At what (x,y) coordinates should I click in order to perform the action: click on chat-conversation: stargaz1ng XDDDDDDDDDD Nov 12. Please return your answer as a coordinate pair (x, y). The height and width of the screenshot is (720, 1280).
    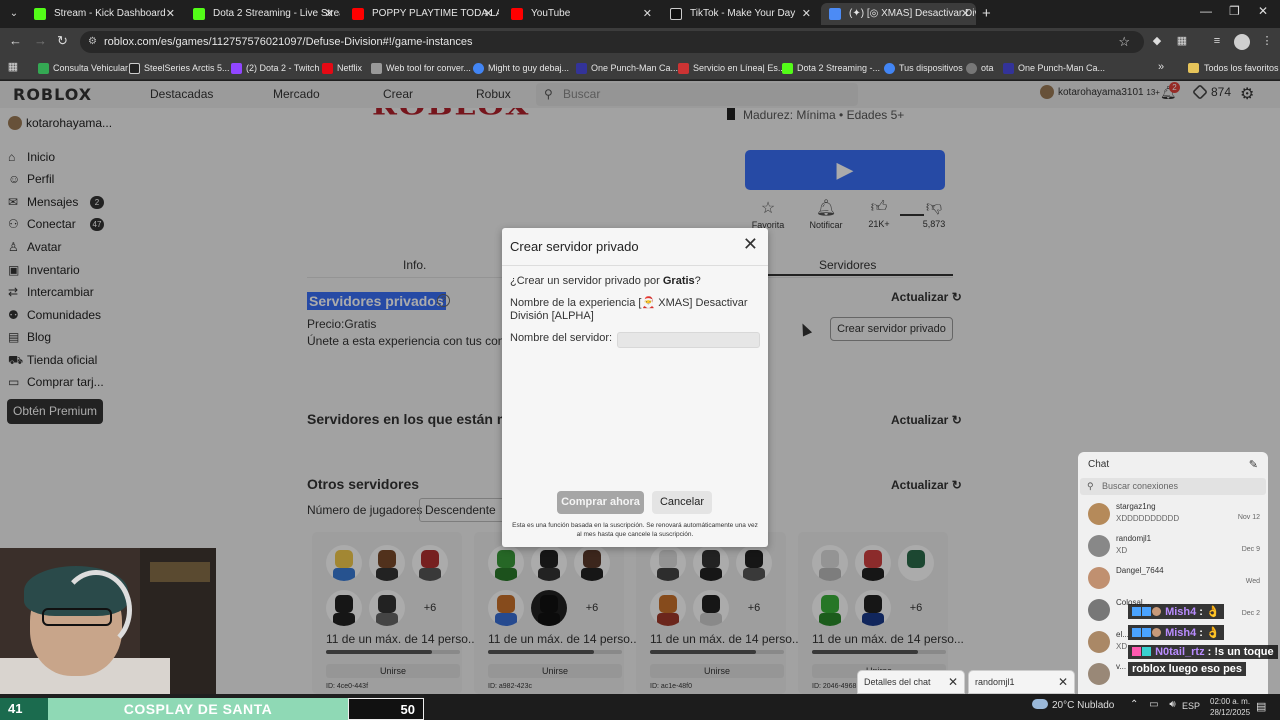
    Looking at the image, I should click on (1174, 516).